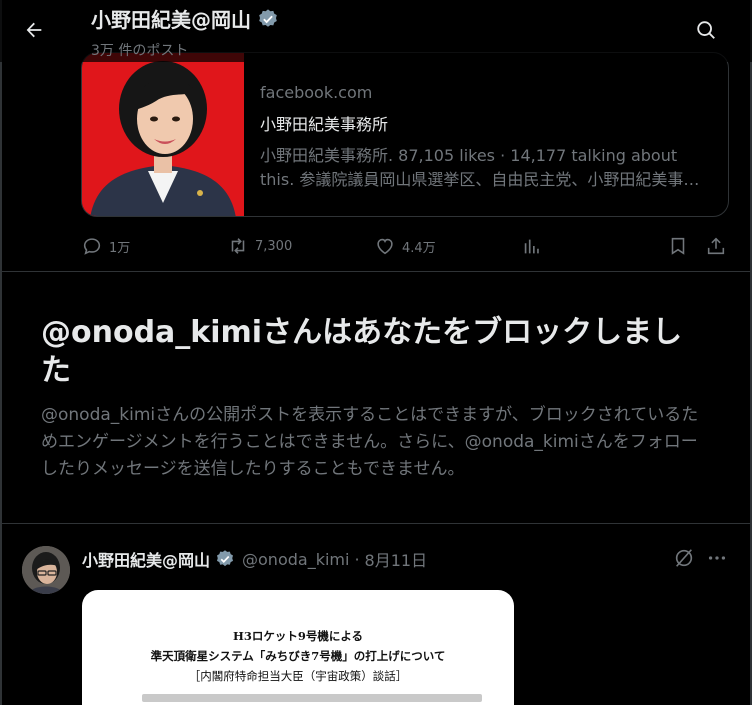 This screenshot has height=705, width=752. I want to click on arrow-left-icon, so click(34, 30).